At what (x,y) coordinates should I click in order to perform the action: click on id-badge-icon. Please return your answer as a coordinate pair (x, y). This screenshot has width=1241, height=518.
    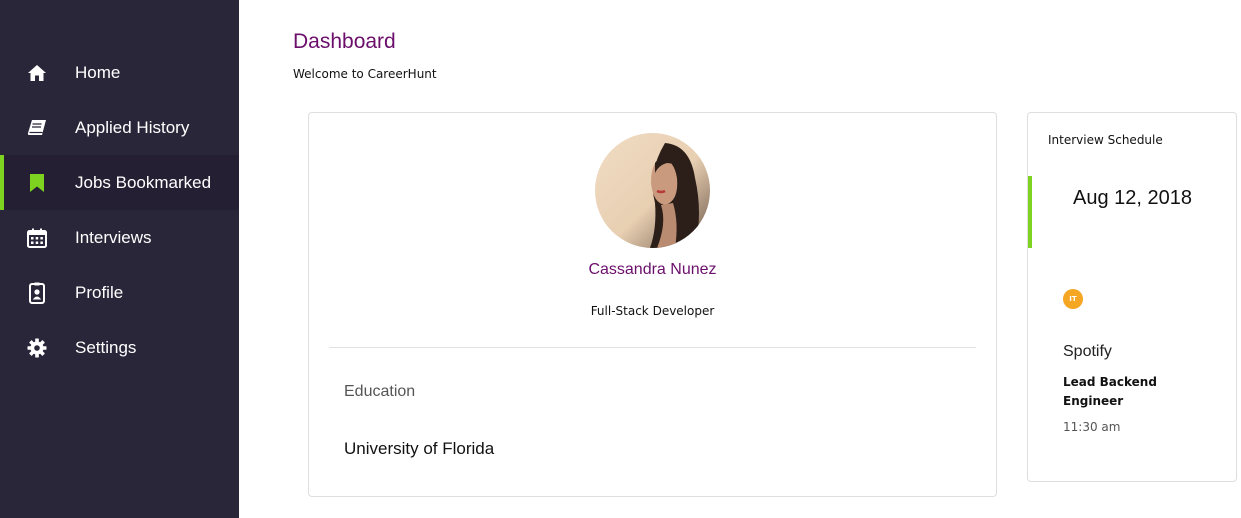
    Looking at the image, I should click on (37, 293).